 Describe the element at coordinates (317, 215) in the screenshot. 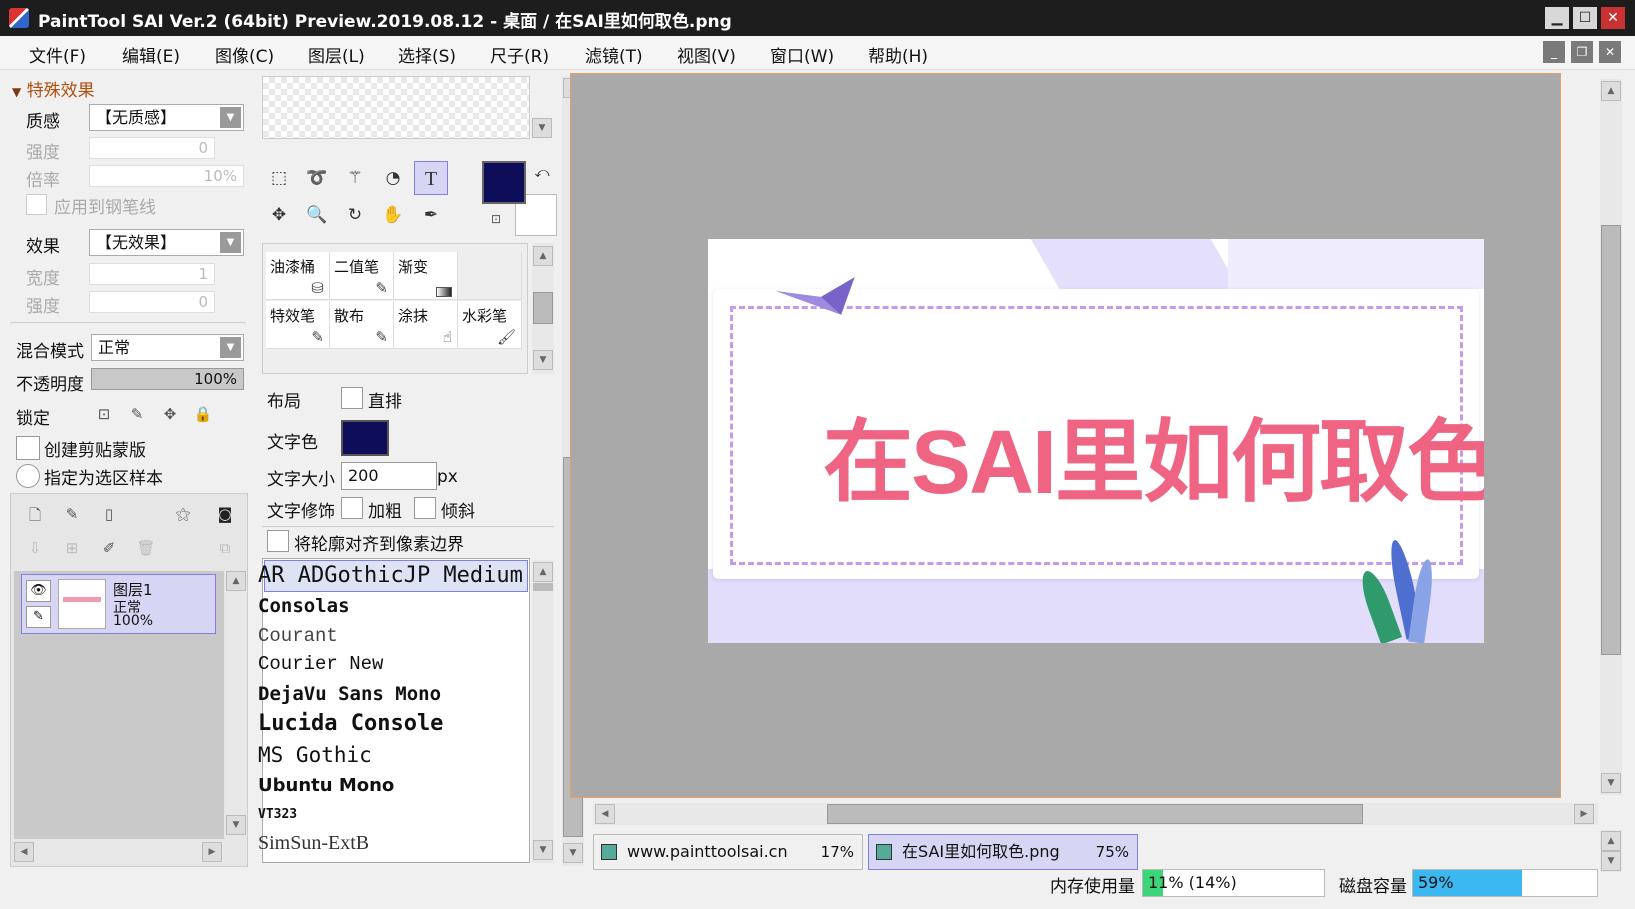

I see `zoom-tool: 🔍` at that location.